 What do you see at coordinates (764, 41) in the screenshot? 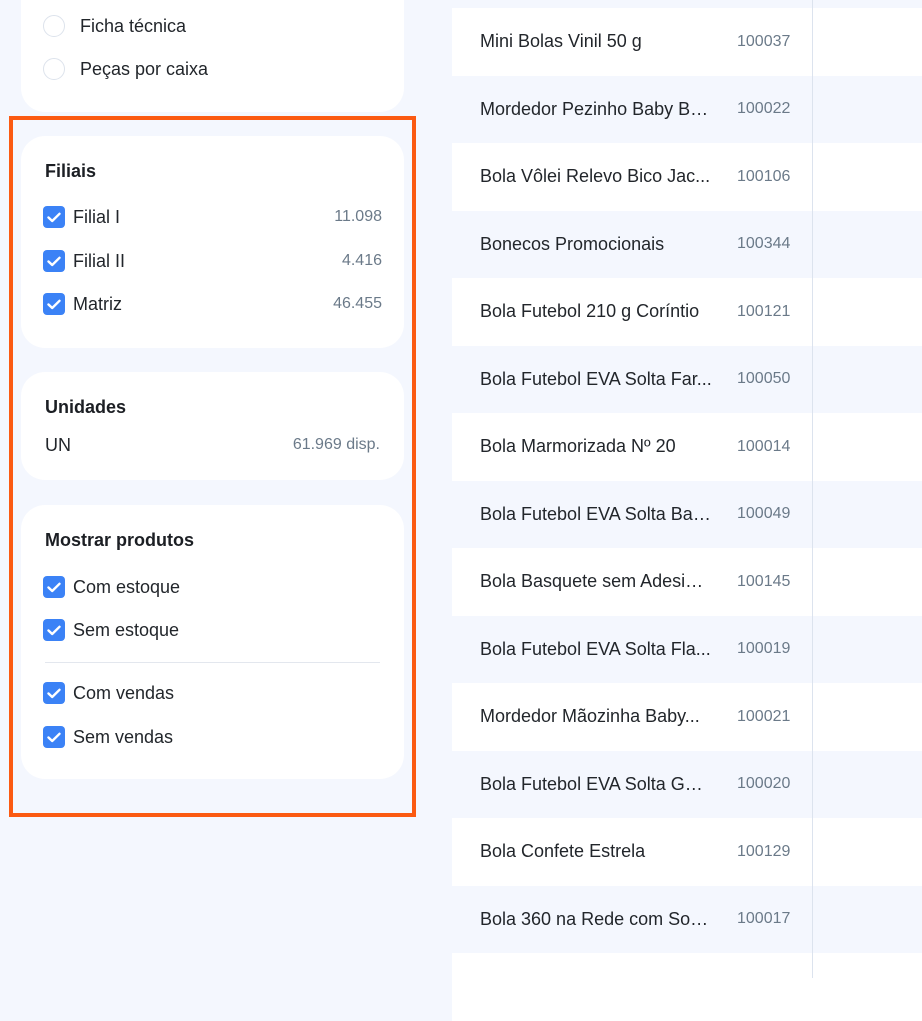
I see `product-code: 100037` at bounding box center [764, 41].